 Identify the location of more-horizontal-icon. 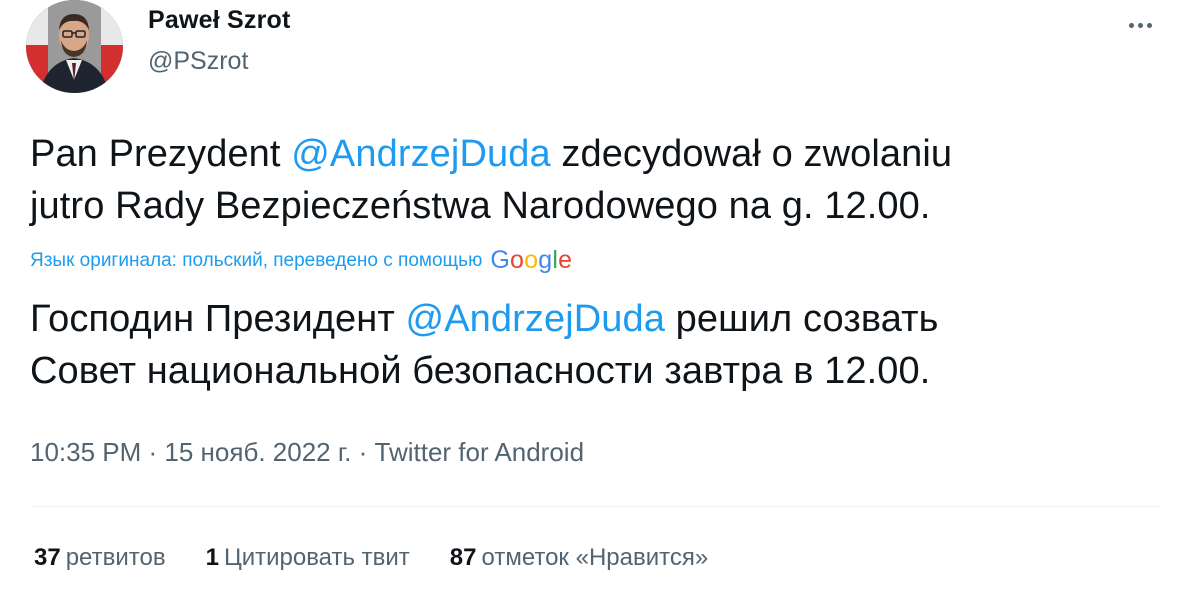
(1131, 25).